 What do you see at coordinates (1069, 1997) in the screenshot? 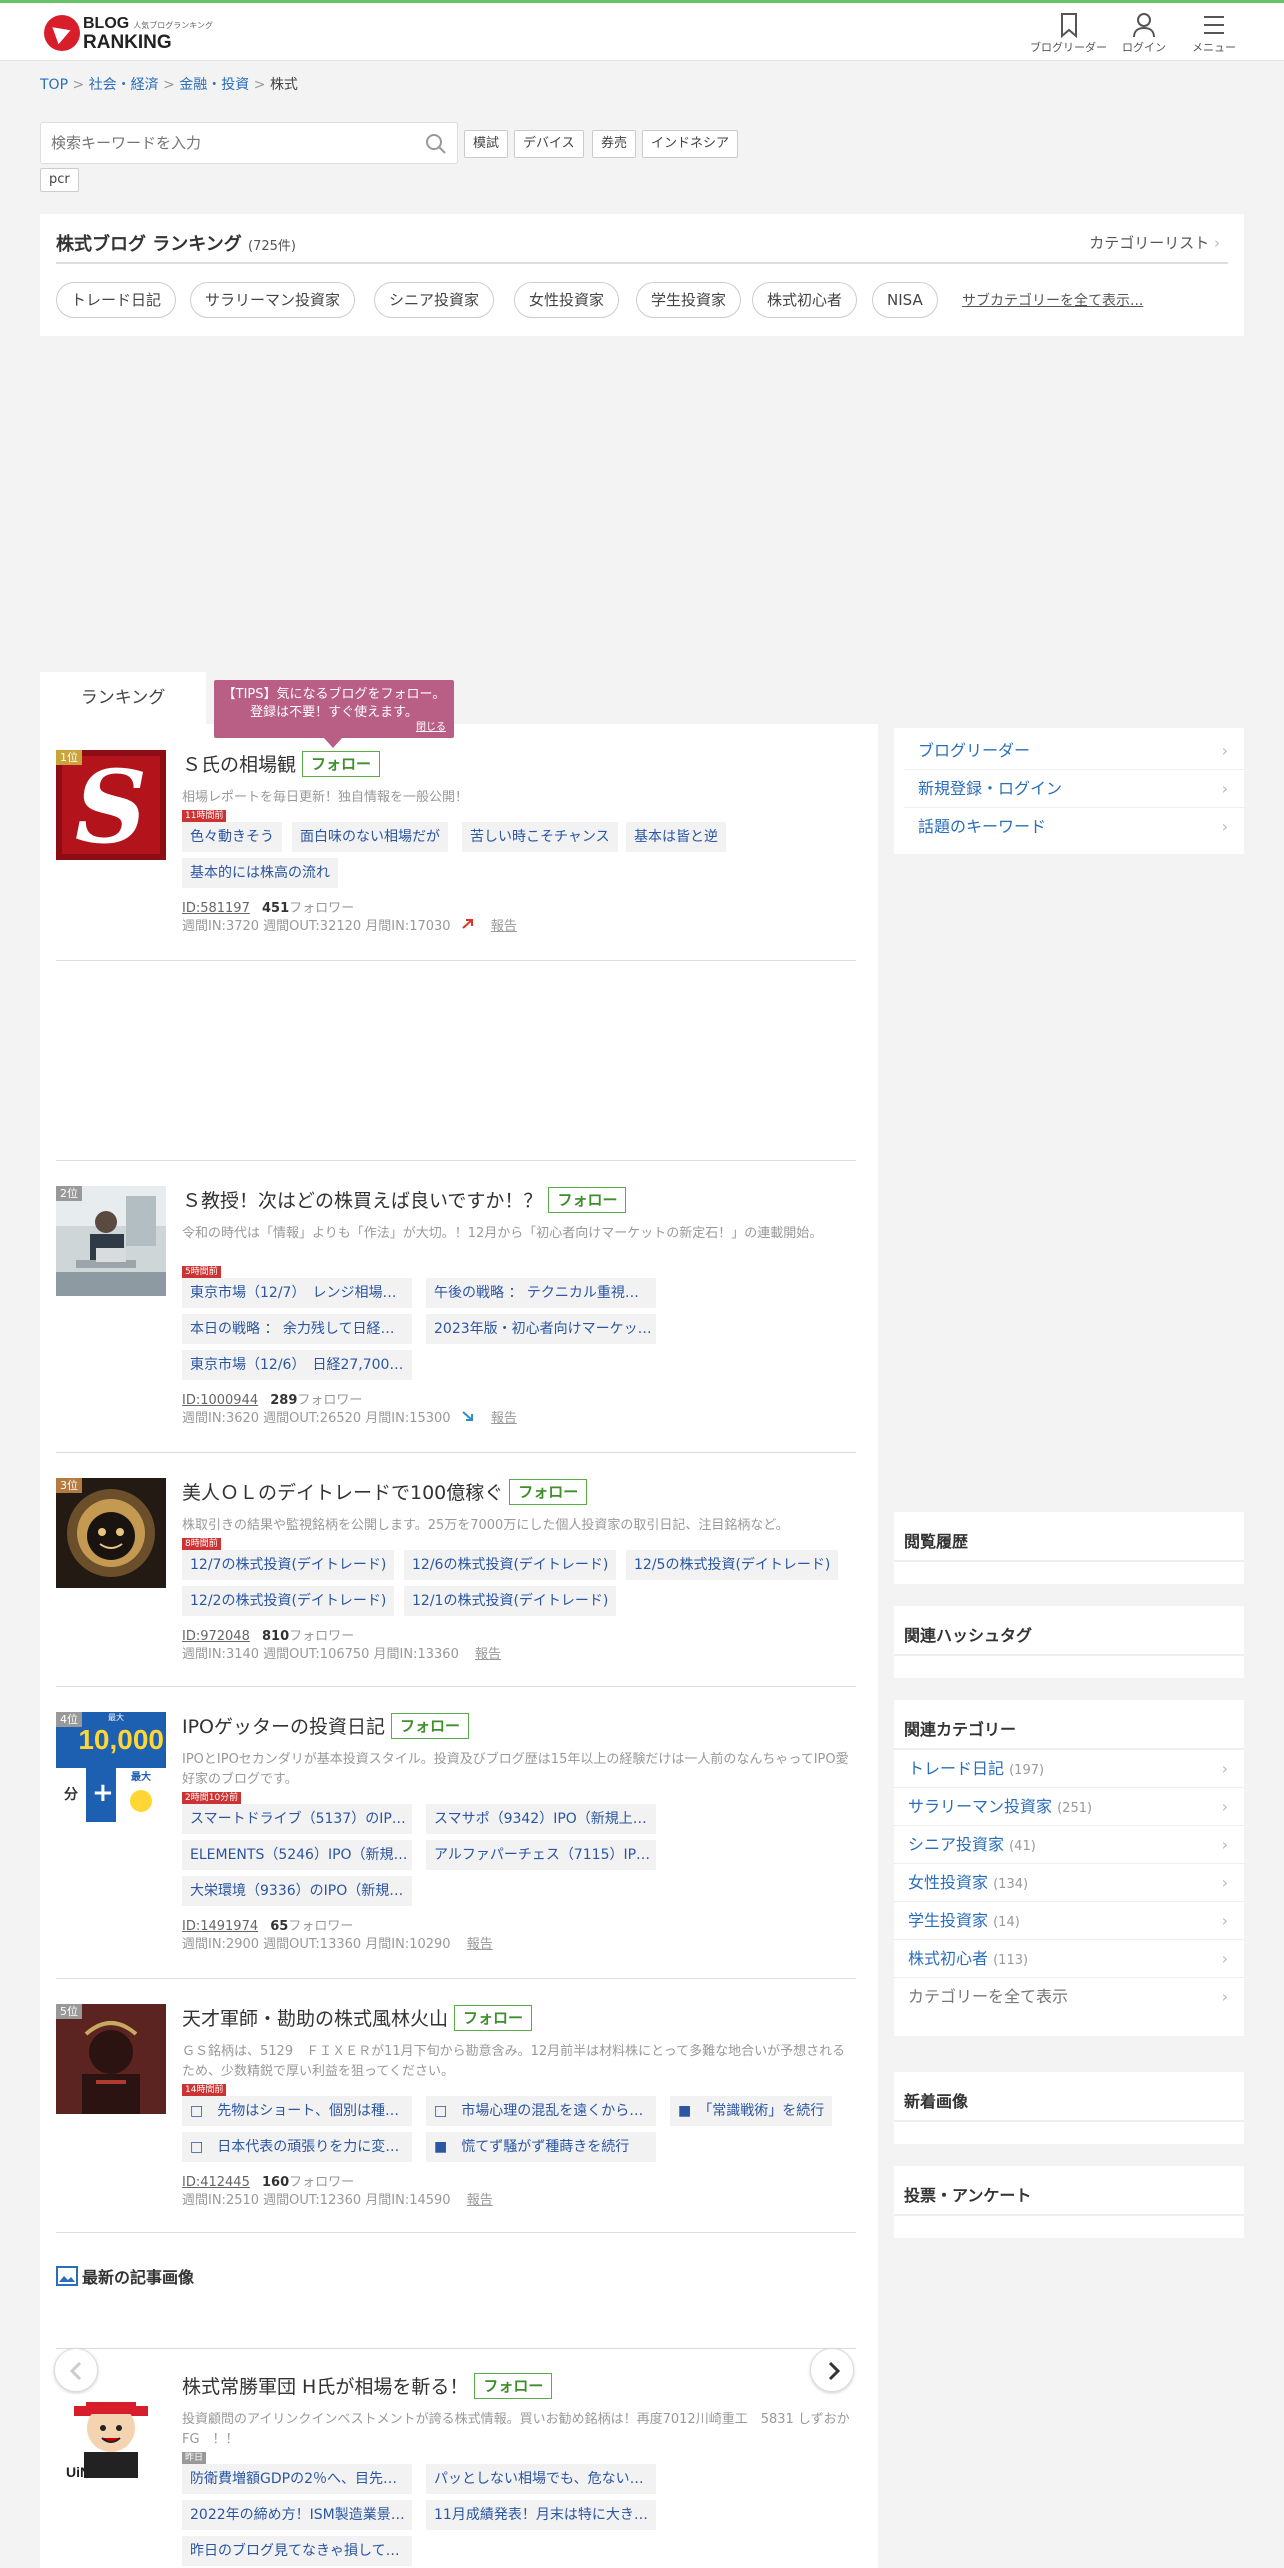
I see `show-all-categories-link: カテゴリーを全て表示` at bounding box center [1069, 1997].